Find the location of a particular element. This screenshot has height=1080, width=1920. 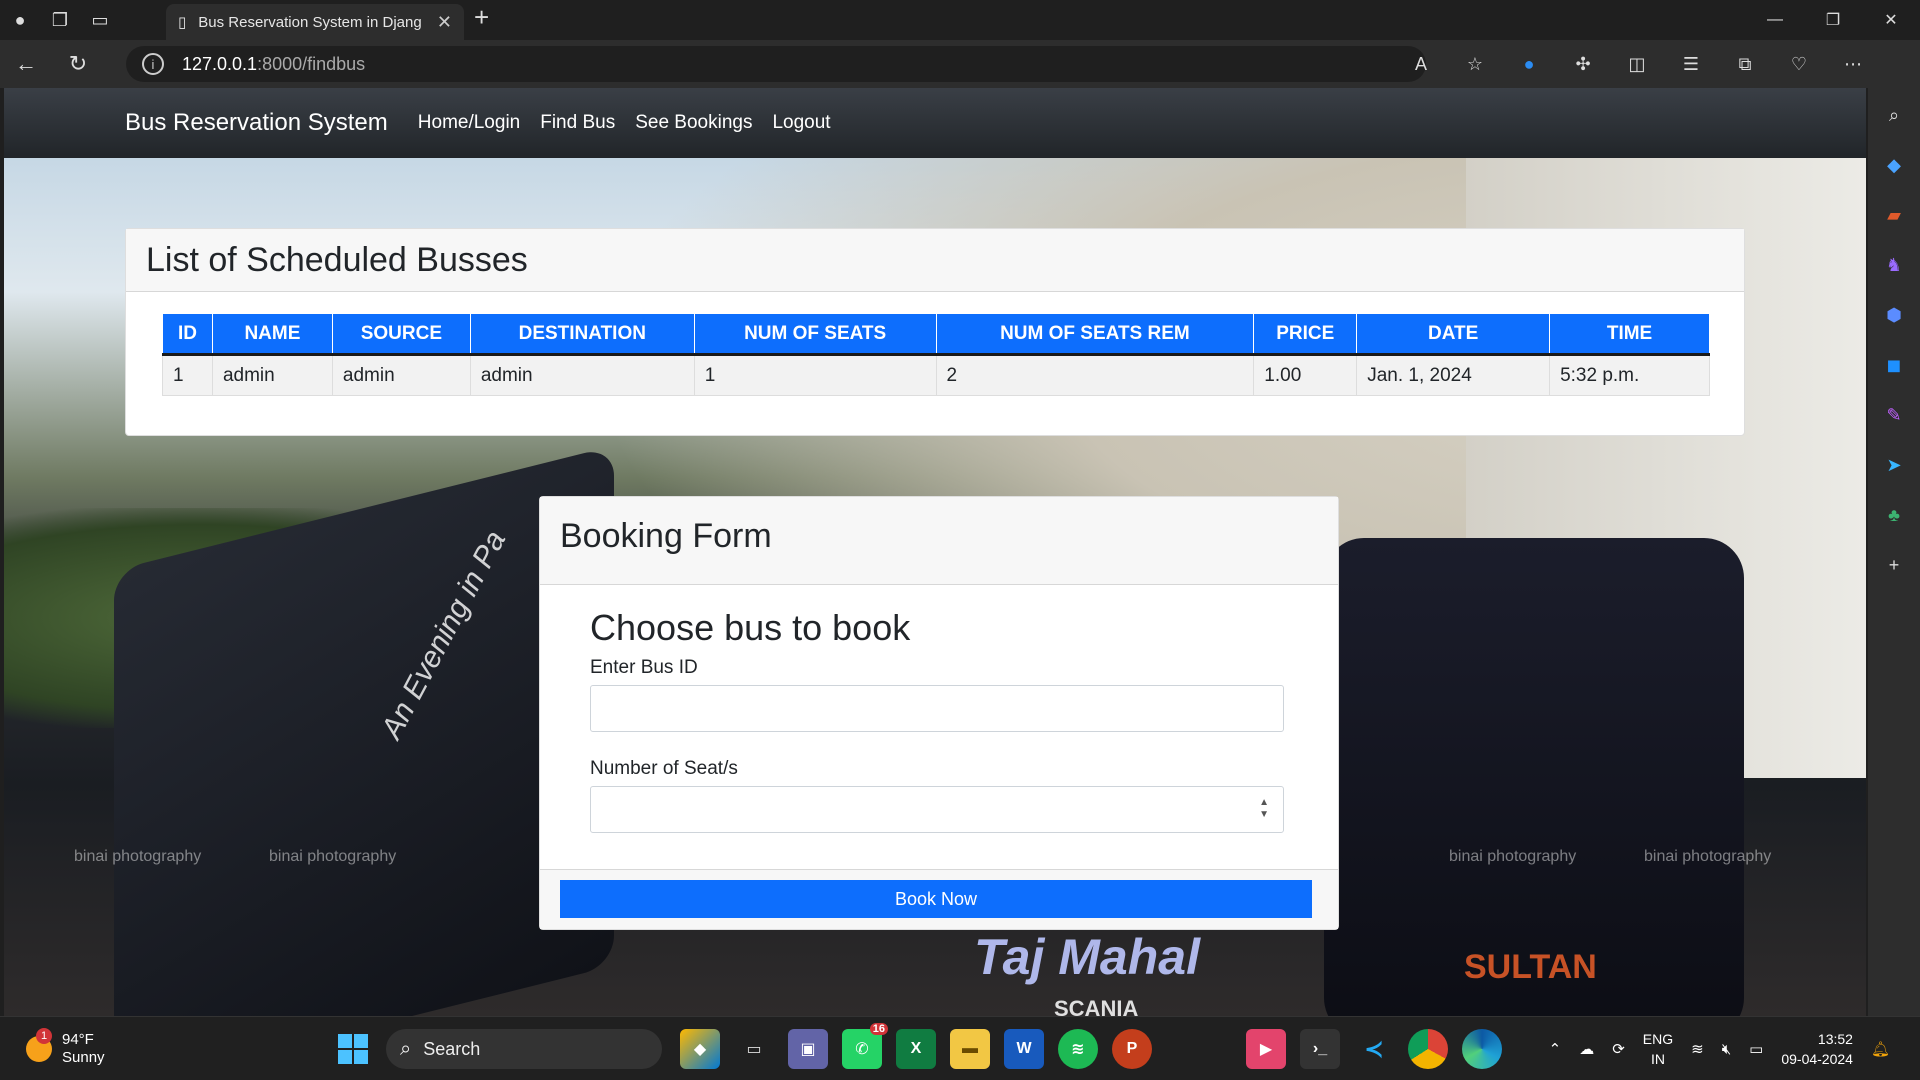

site-info-icon: i is located at coordinates (153, 64).